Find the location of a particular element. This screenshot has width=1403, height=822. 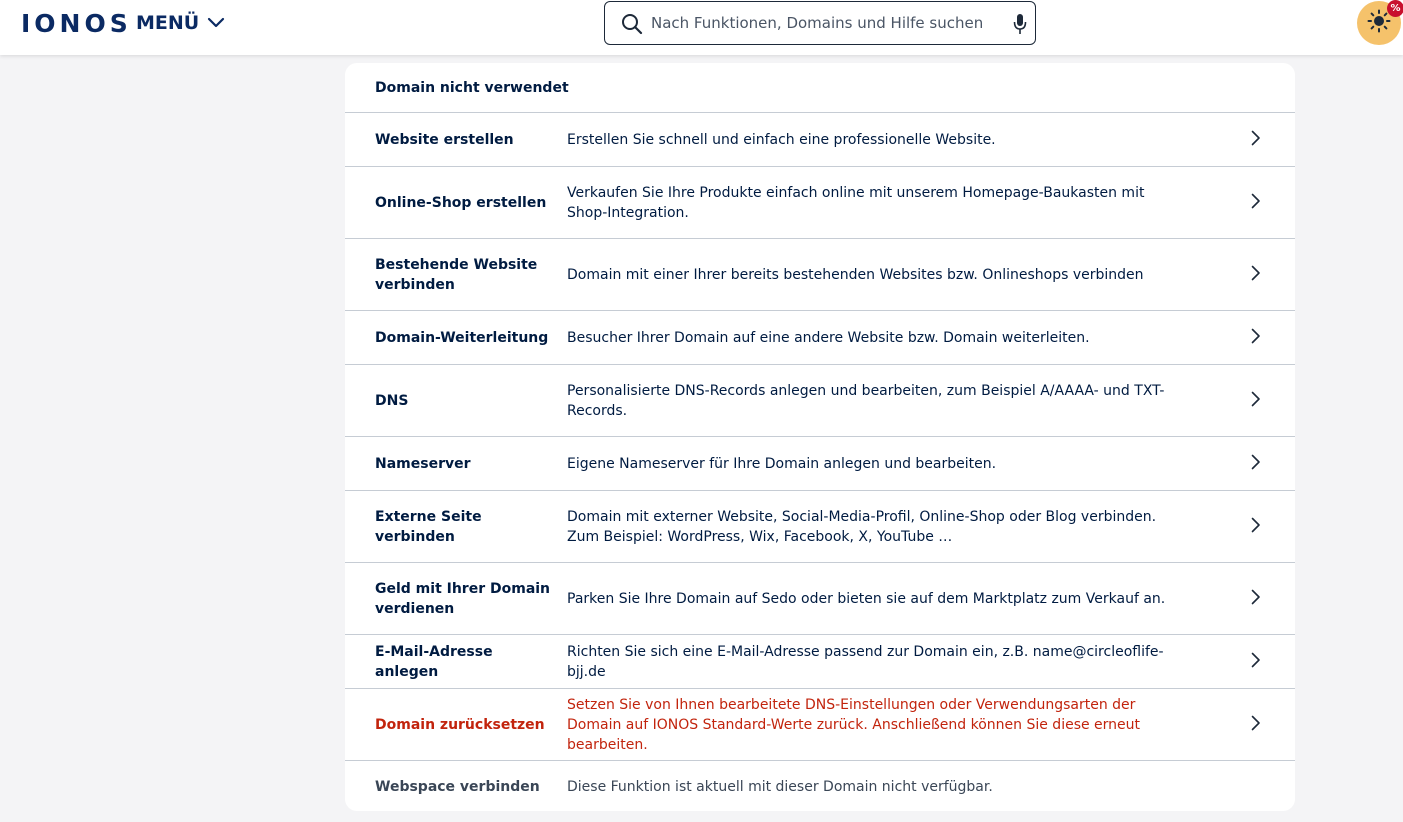

row-label: Bestehende Website verbinden is located at coordinates (456, 274).